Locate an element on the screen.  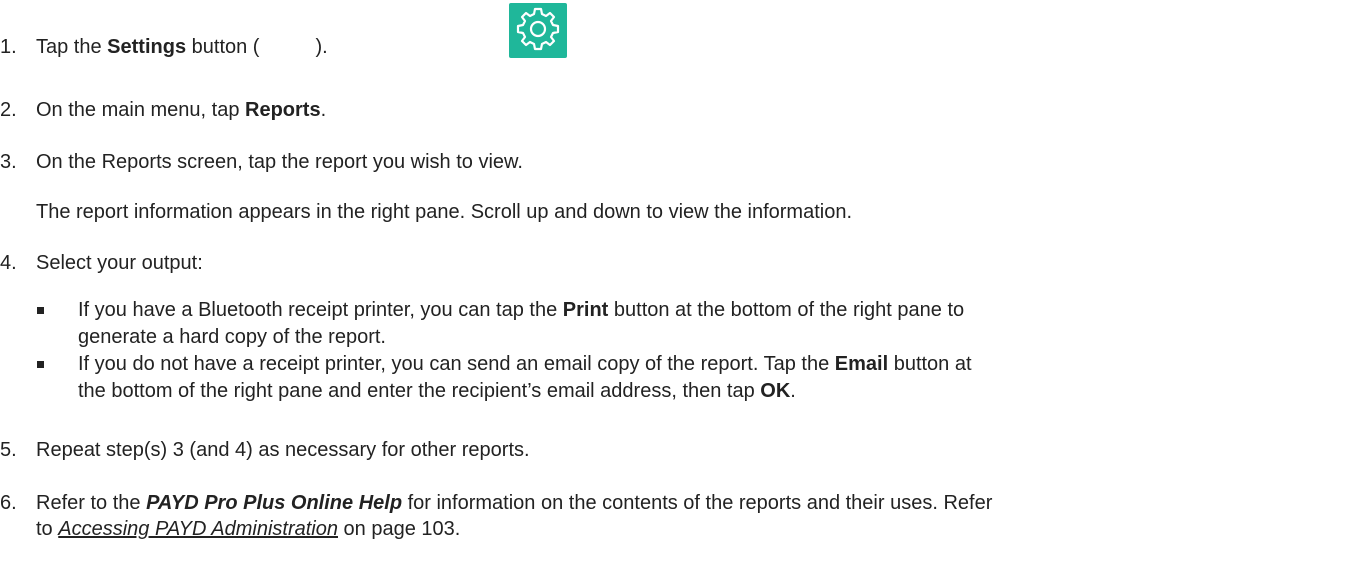
step-text: button ( is located at coordinates (223, 47).